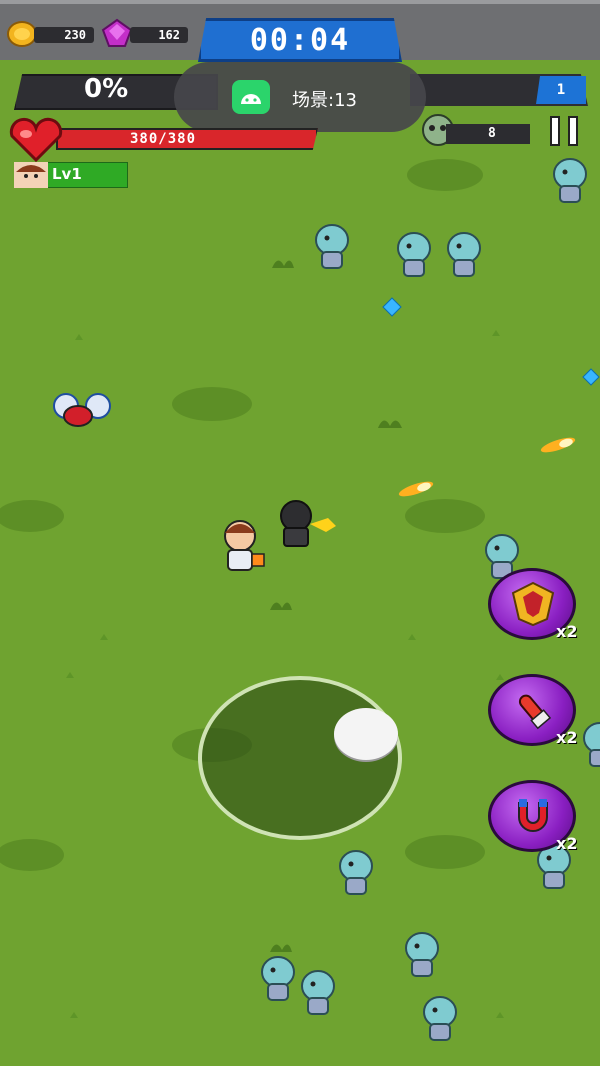 This screenshot has height=1066, width=600. What do you see at coordinates (159, 35) in the screenshot?
I see `gem-count: 162` at bounding box center [159, 35].